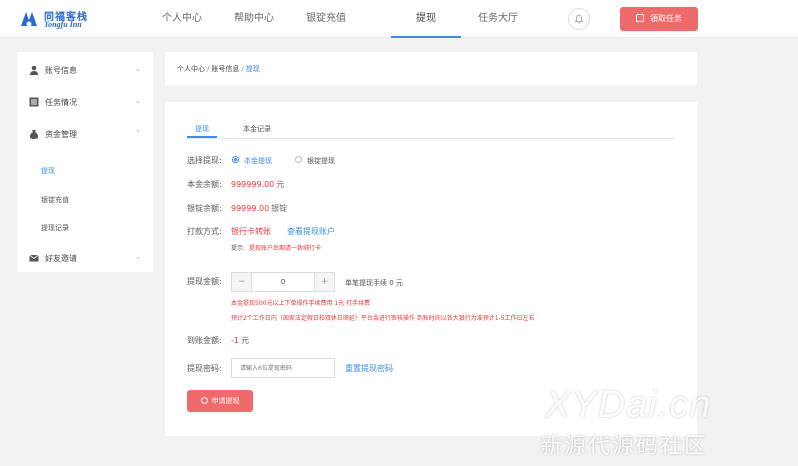 The height and width of the screenshot is (466, 798). Describe the element at coordinates (258, 161) in the screenshot. I see `radio-principal-label: 本金提现` at that location.